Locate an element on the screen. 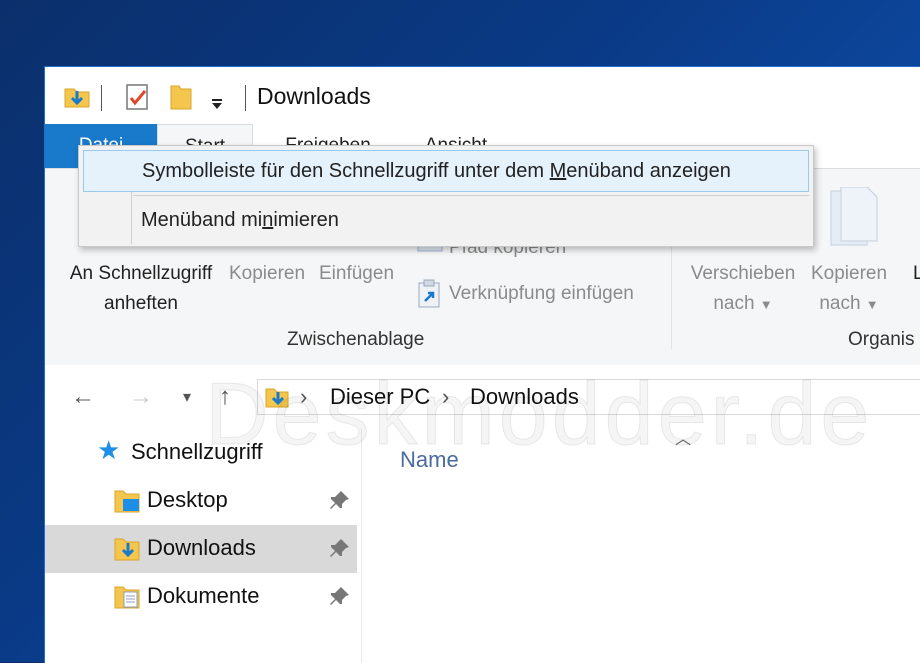 This screenshot has height=663, width=920. nav-desktop-label: Desktop is located at coordinates (187, 499).